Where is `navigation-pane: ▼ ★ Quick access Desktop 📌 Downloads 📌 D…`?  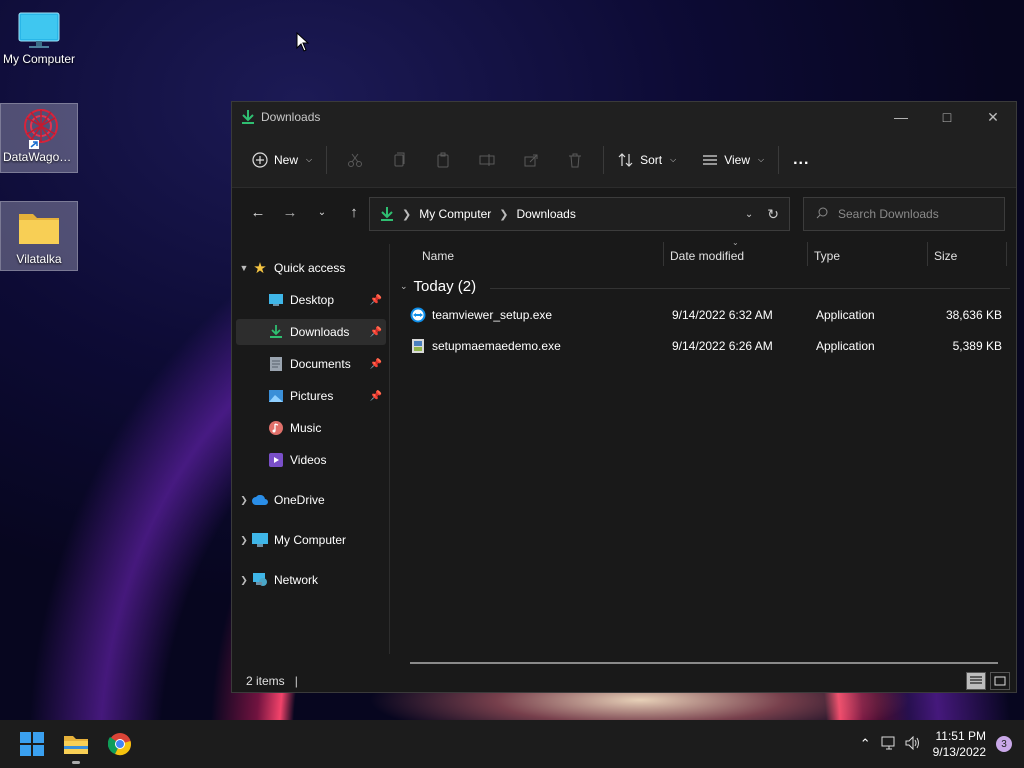
navigation-pane: ▼ ★ Quick access Desktop 📌 Downloads 📌 D… is located at coordinates (311, 449).